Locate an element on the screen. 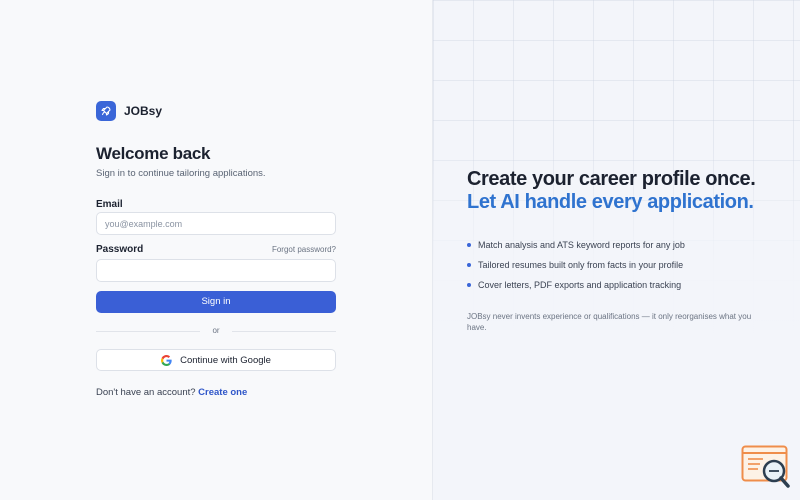 This screenshot has height=500, width=800. page-title: Welcome back is located at coordinates (153, 153).